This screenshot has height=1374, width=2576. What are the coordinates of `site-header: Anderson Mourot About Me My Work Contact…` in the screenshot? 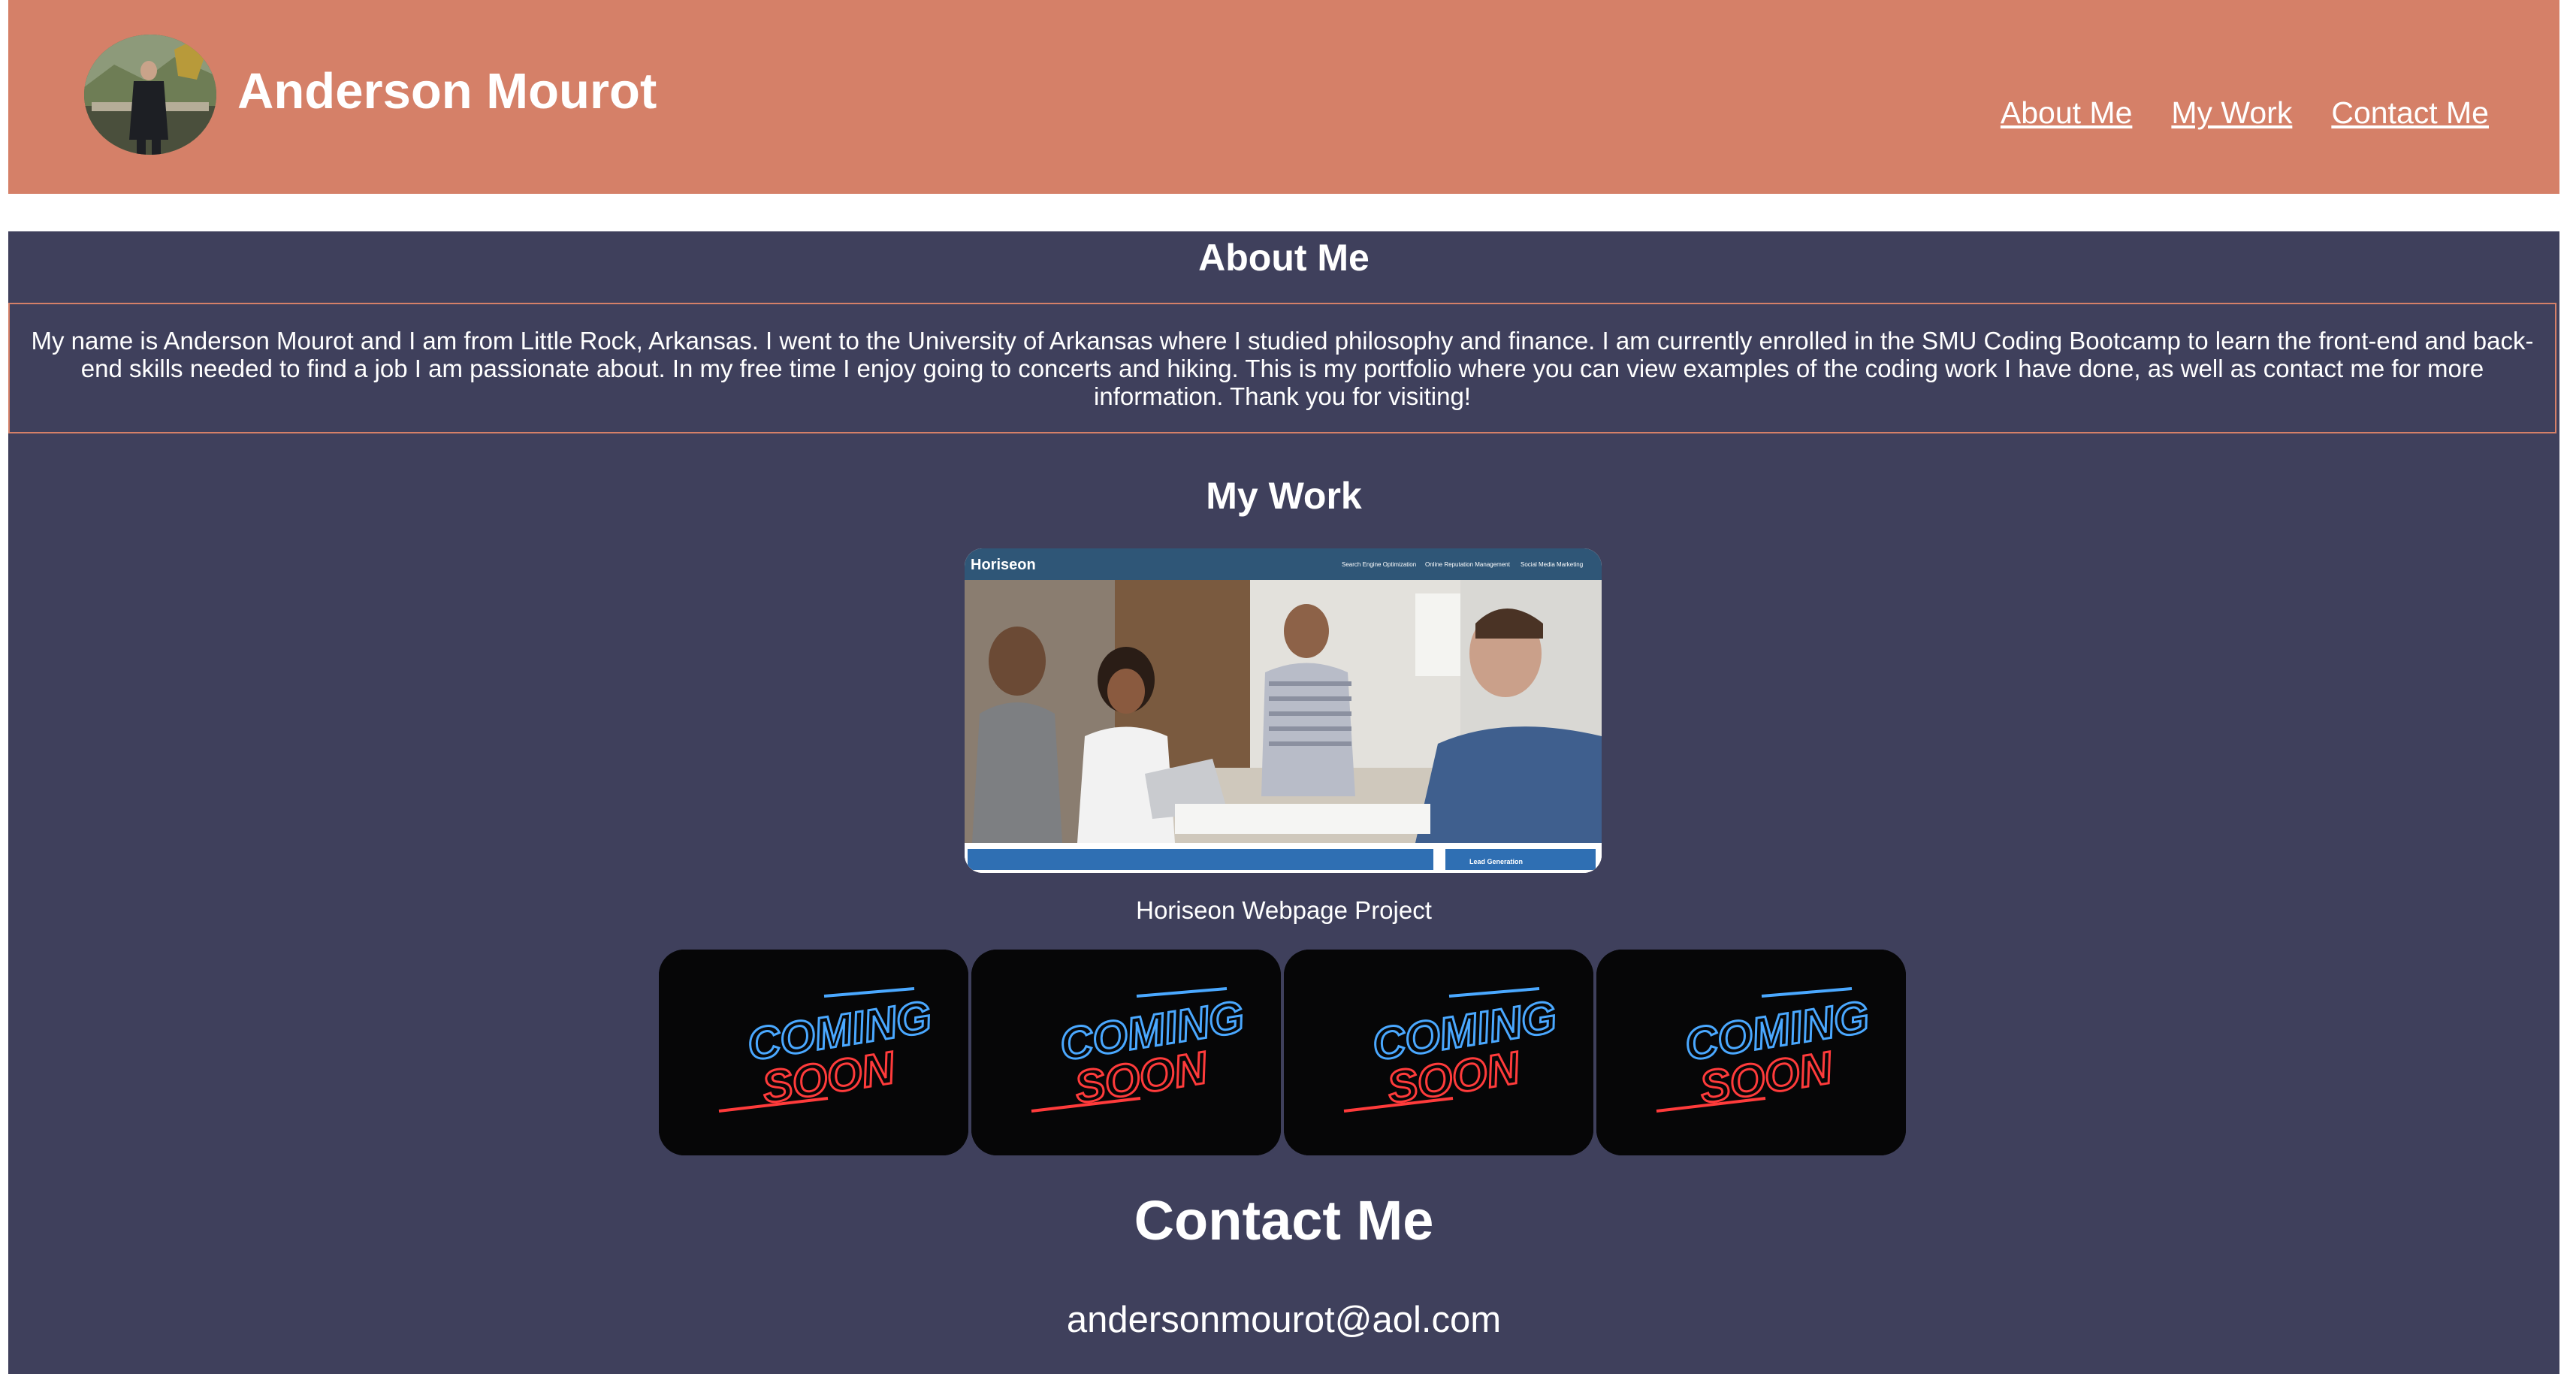 It's located at (1283, 97).